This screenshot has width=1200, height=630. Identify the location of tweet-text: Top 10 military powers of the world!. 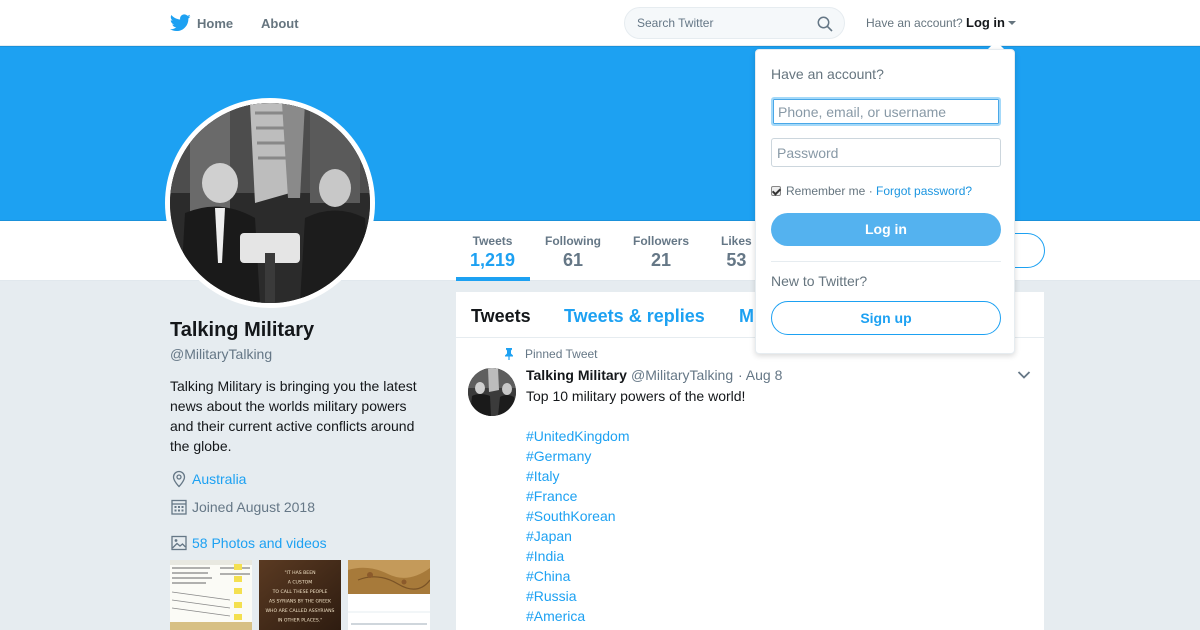
(636, 396).